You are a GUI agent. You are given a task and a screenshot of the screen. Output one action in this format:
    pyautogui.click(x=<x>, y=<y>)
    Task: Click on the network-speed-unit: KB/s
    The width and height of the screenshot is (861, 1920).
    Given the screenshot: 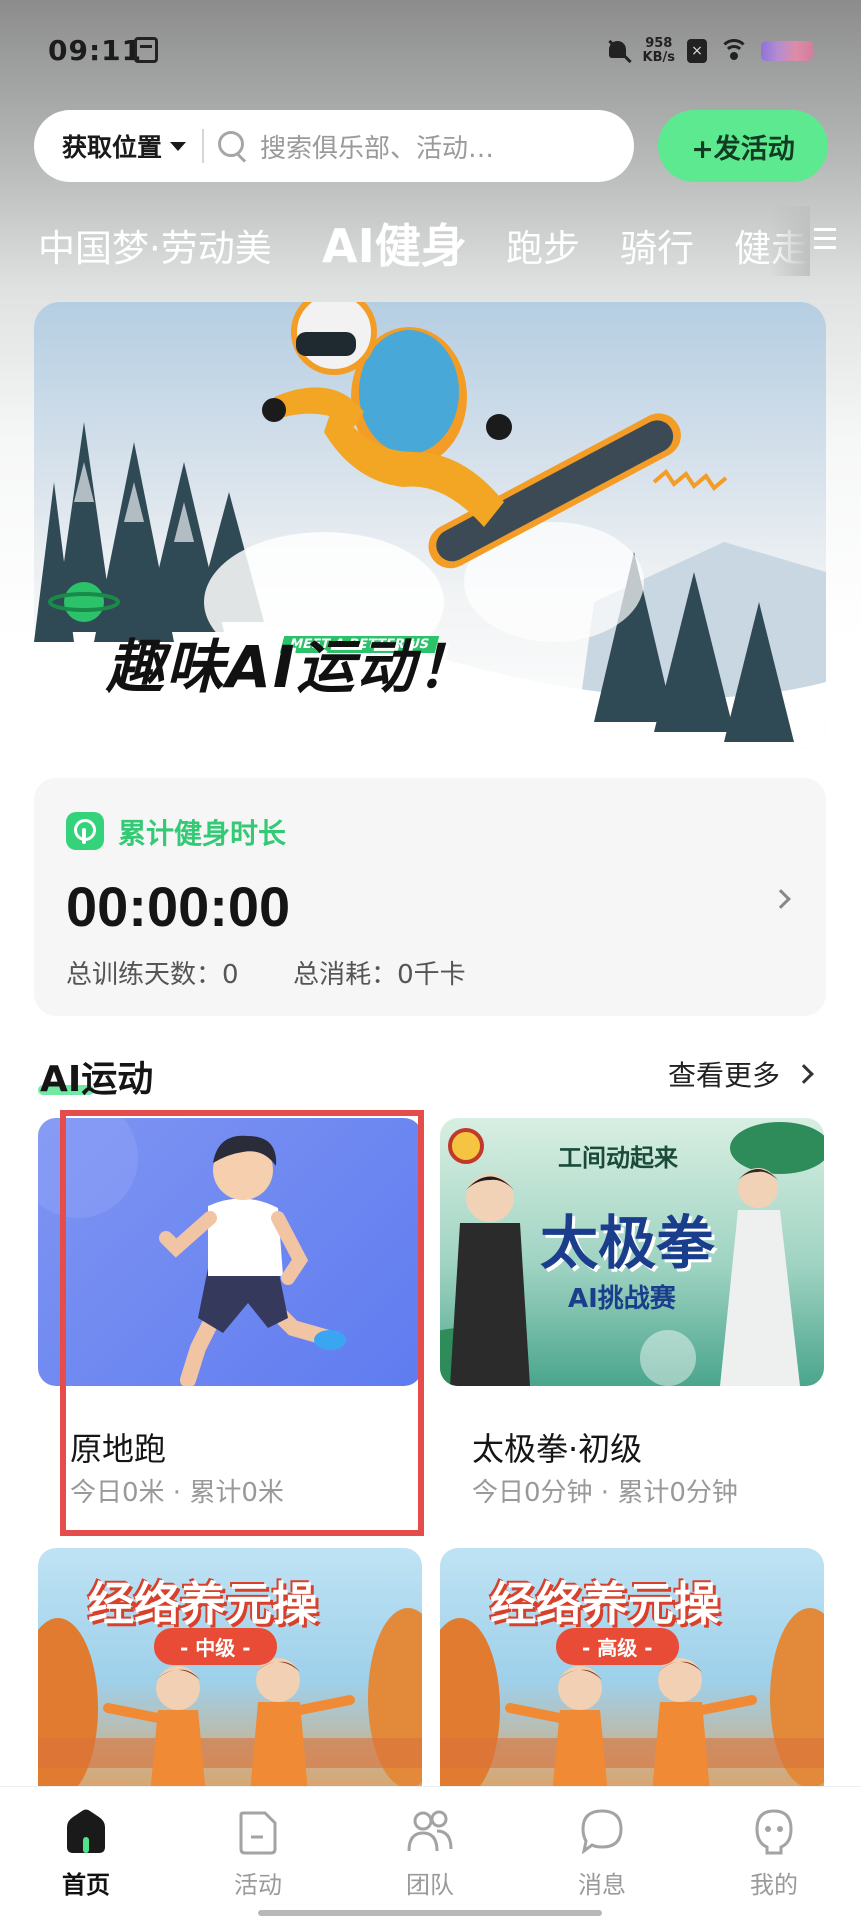 What is the action you would take?
    pyautogui.click(x=658, y=57)
    